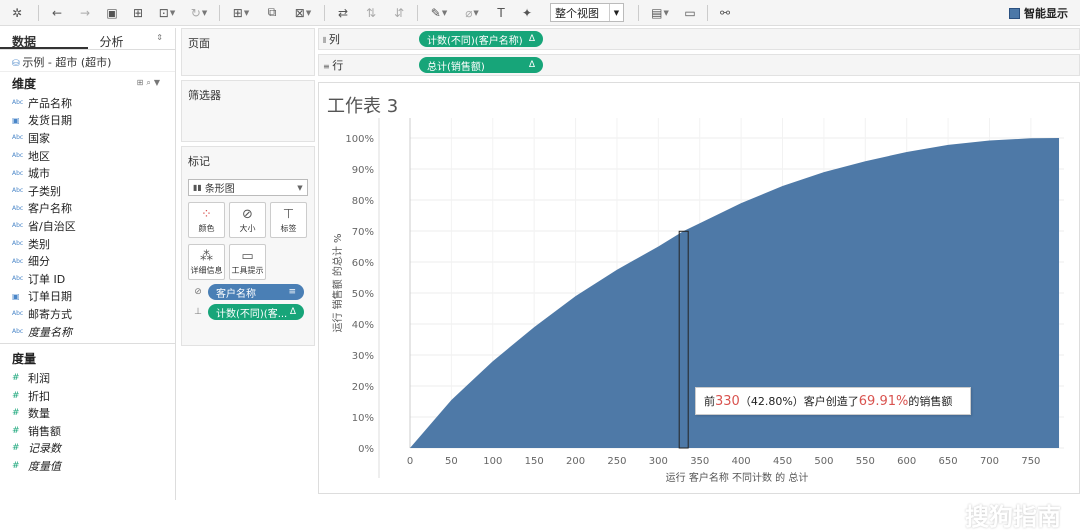  What do you see at coordinates (132, 38) in the screenshot?
I see `tab-analysis: 分析 ⇕` at bounding box center [132, 38].